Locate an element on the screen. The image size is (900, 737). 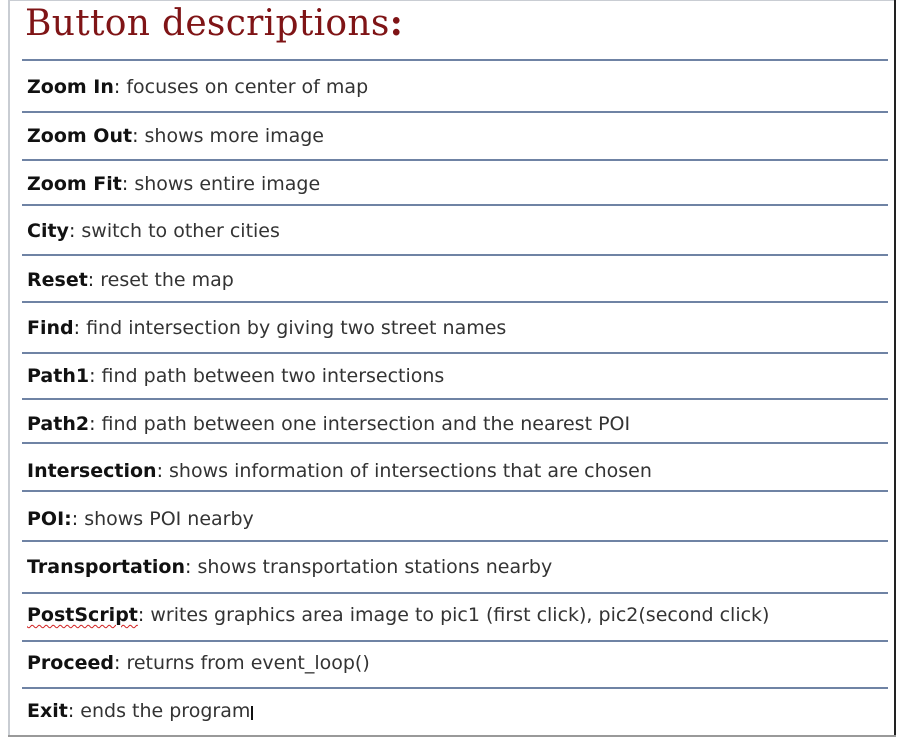
button-name: Reset is located at coordinates (57, 280).